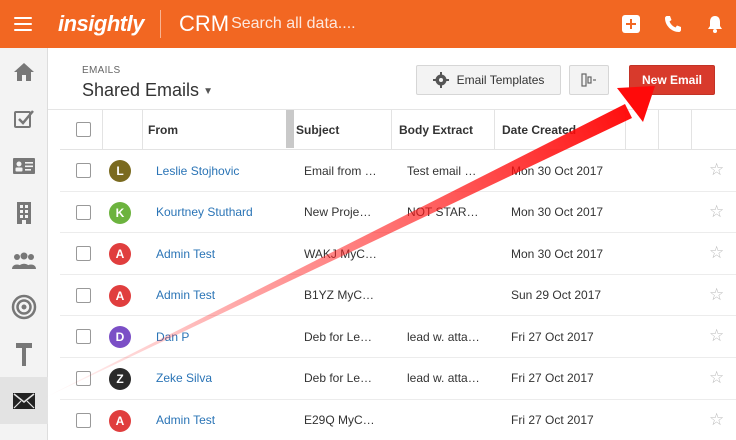 Image resolution: width=736 pixels, height=440 pixels. What do you see at coordinates (715, 24) in the screenshot?
I see `bell-icon` at bounding box center [715, 24].